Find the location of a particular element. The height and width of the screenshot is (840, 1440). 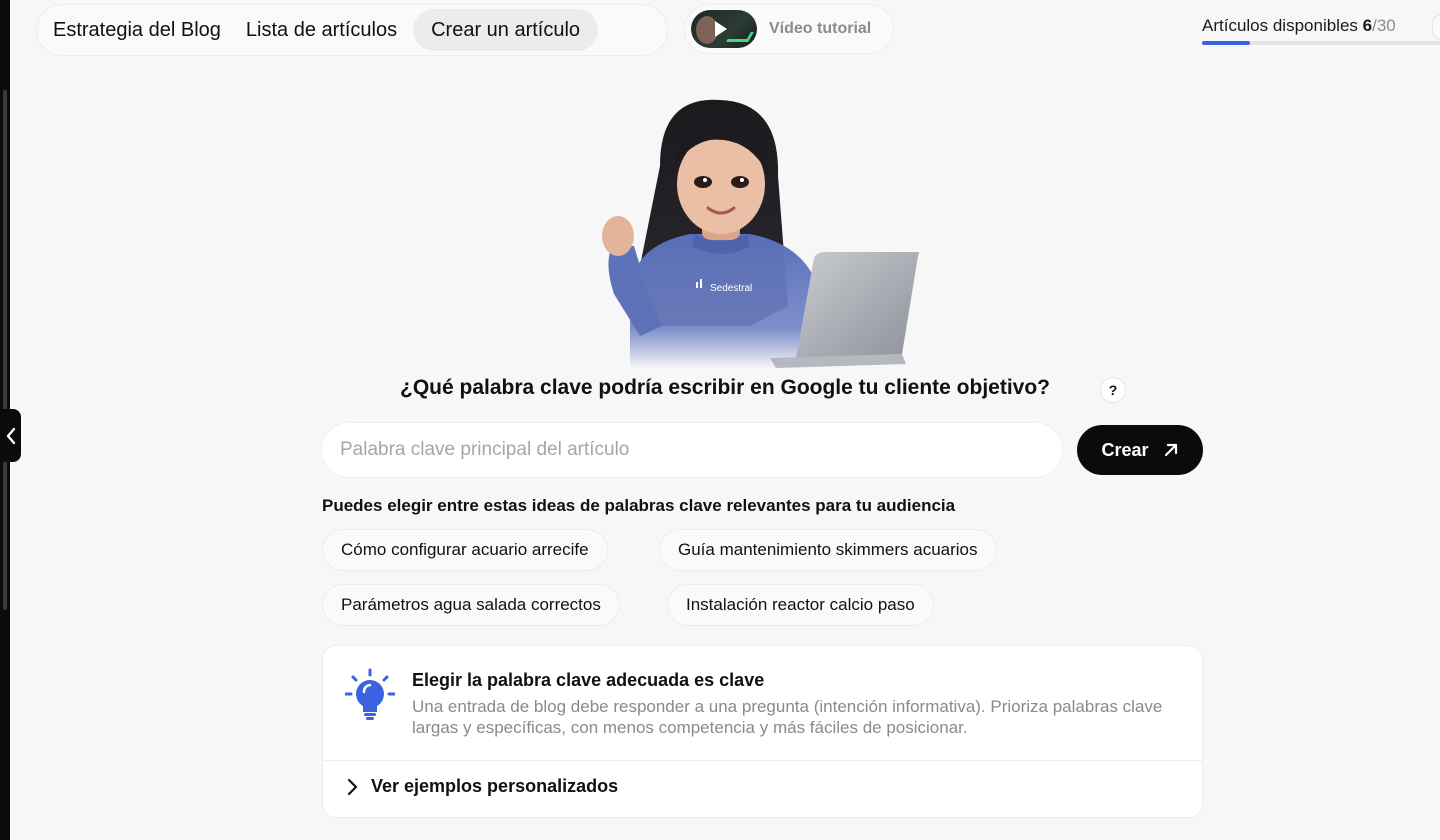

help-icon: ? is located at coordinates (1113, 390).